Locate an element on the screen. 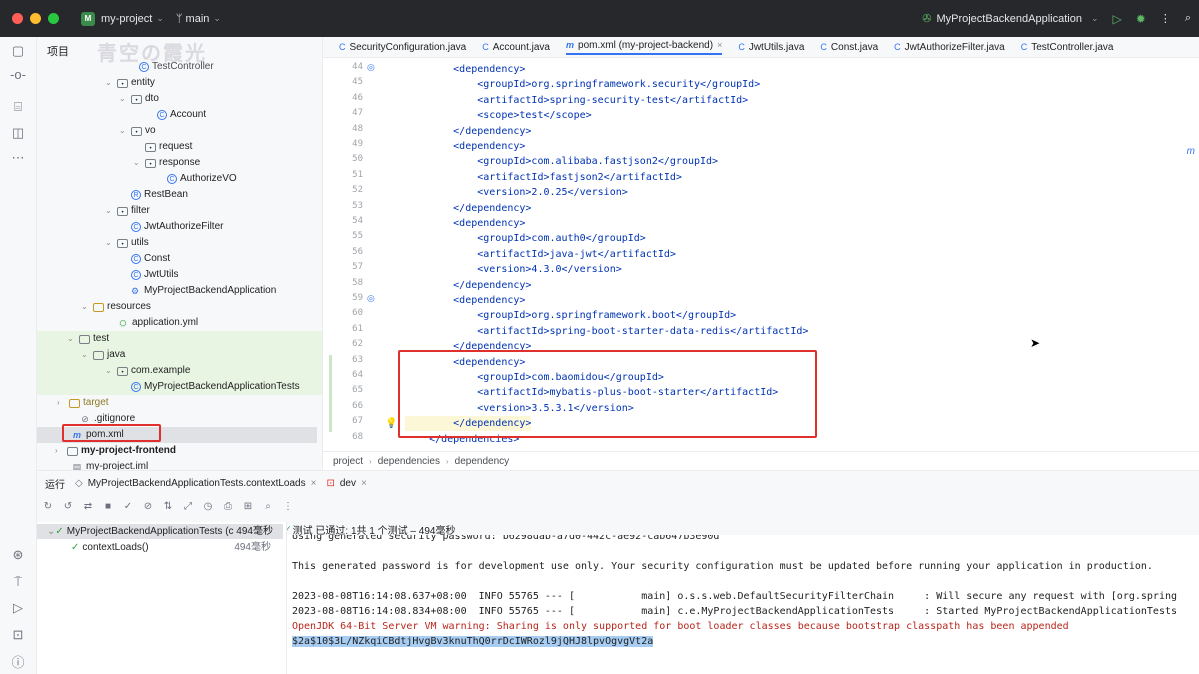  zoom-window-button is located at coordinates (53, 18).